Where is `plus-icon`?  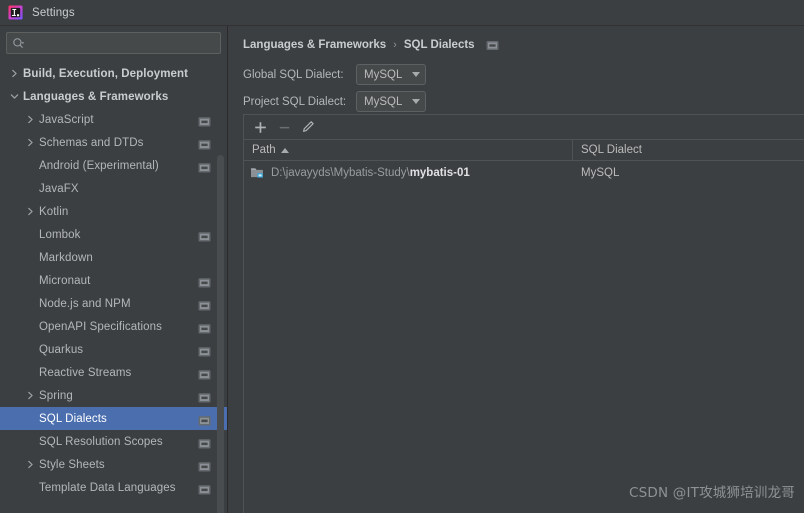 plus-icon is located at coordinates (260, 127).